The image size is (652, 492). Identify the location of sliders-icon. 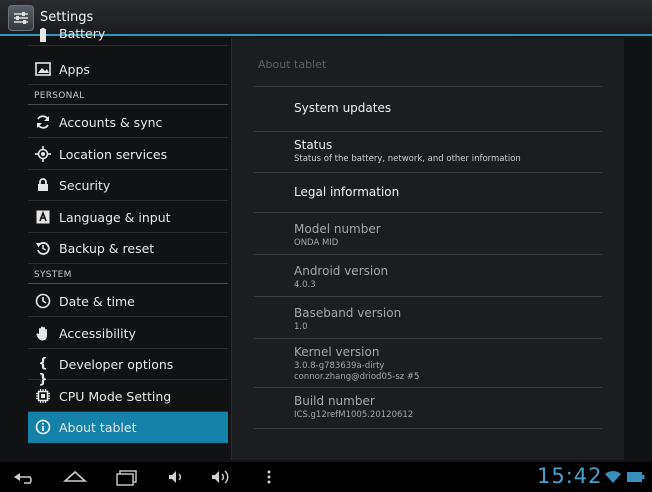
(21, 18).